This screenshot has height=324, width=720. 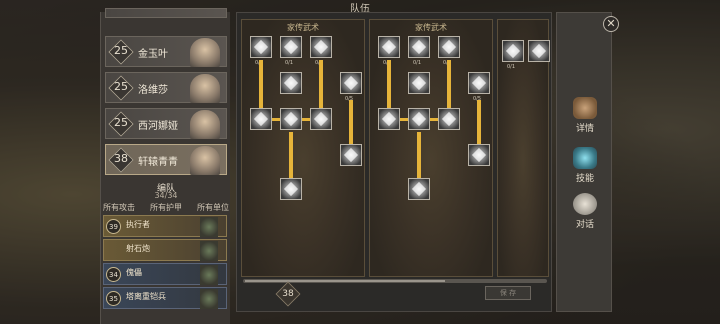 I want to click on nav-details: 详情, so click(x=585, y=119).